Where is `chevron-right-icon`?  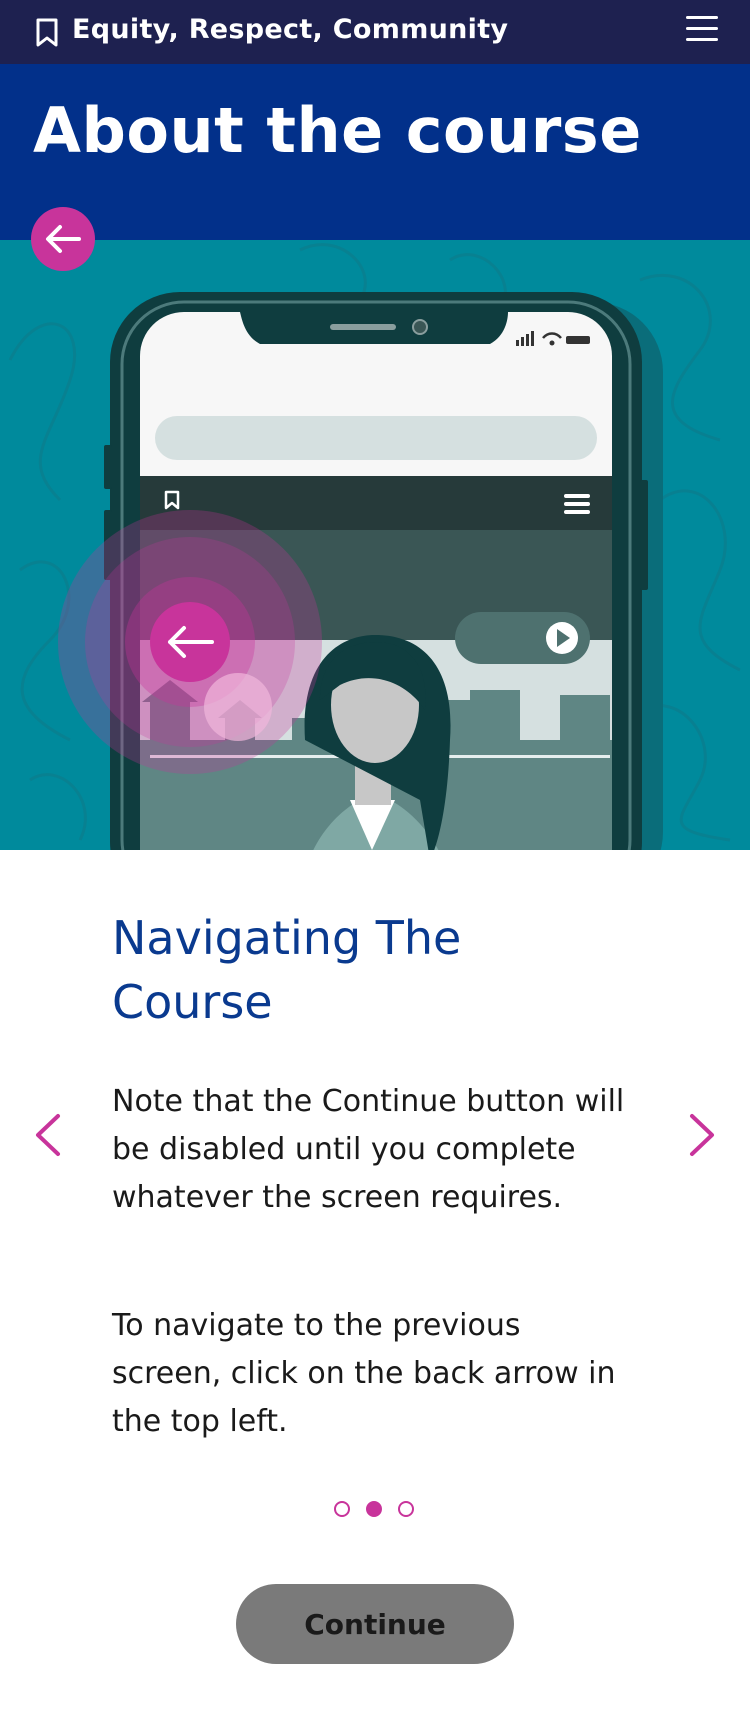 chevron-right-icon is located at coordinates (702, 1135).